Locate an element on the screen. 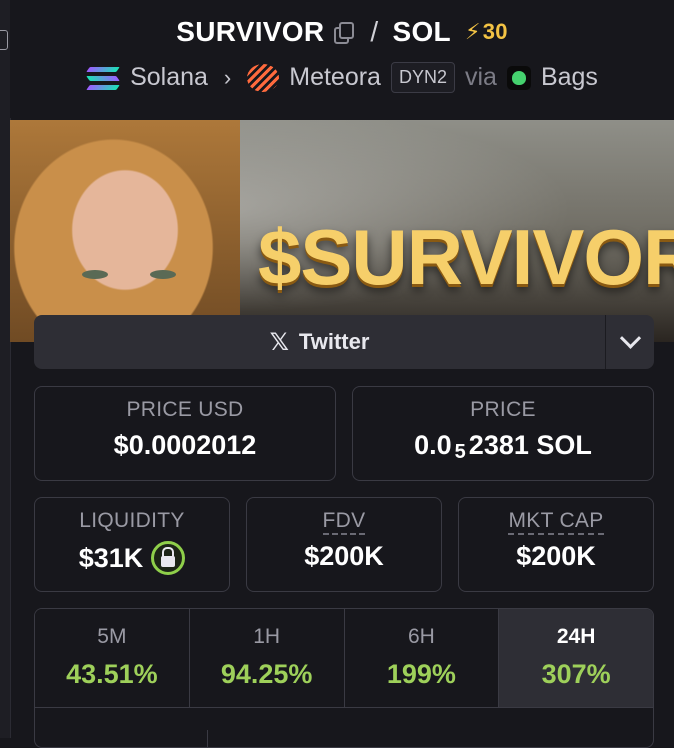 The height and width of the screenshot is (748, 674). timeframe-label: 5M is located at coordinates (112, 636).